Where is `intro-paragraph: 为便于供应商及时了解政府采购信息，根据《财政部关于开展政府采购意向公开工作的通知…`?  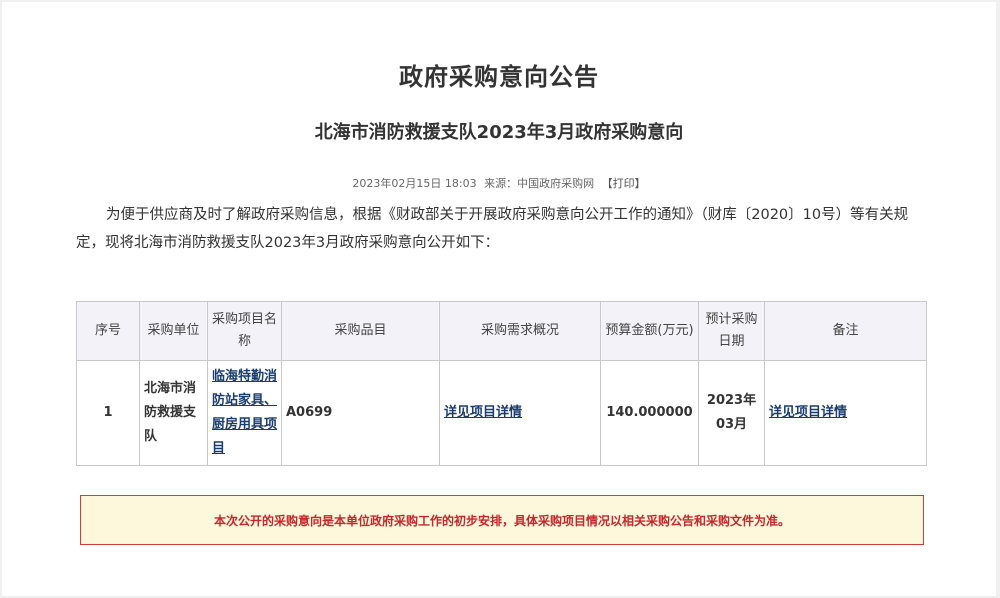
intro-paragraph: 为便于供应商及时了解政府采购信息，根据《财政部关于开展政府采购意向公开工作的通知… is located at coordinates (492, 229).